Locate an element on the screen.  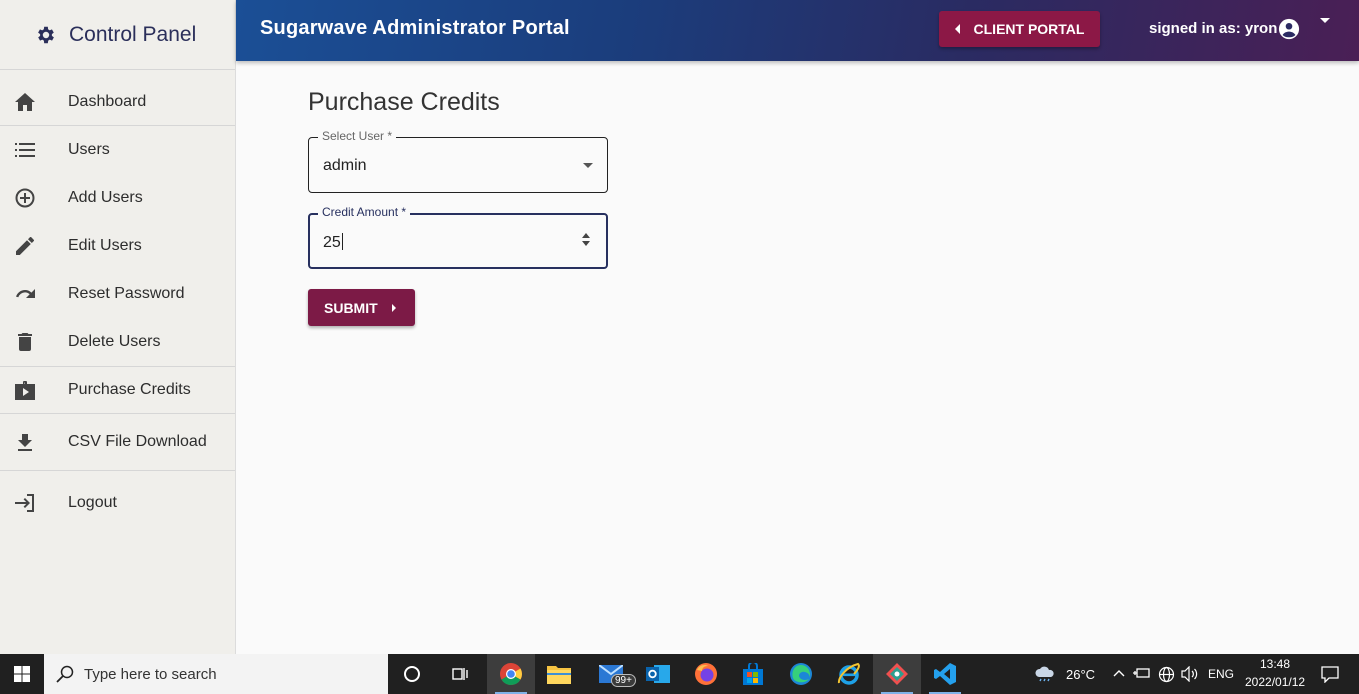
gear-icon is located at coordinates (46, 34).